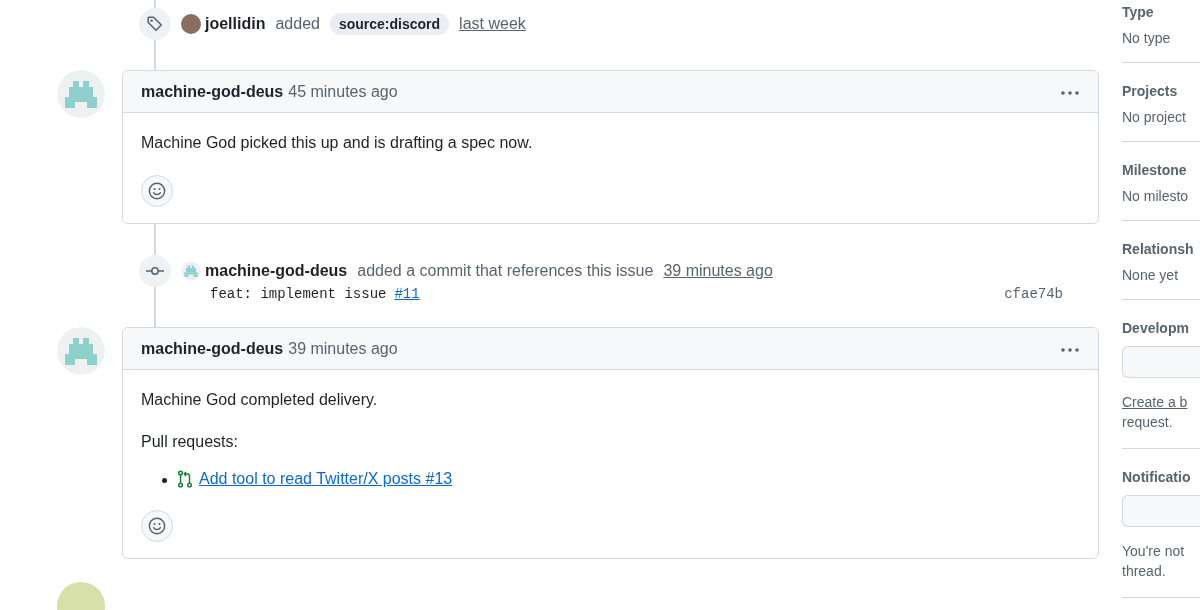 The height and width of the screenshot is (610, 1200). Describe the element at coordinates (260, 400) in the screenshot. I see `comment-text: Machine God completed delivery.` at that location.